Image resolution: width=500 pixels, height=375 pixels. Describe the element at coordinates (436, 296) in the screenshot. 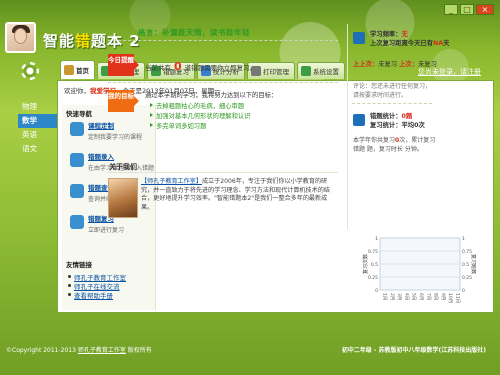

I see `chart-xtick: 8月` at that location.